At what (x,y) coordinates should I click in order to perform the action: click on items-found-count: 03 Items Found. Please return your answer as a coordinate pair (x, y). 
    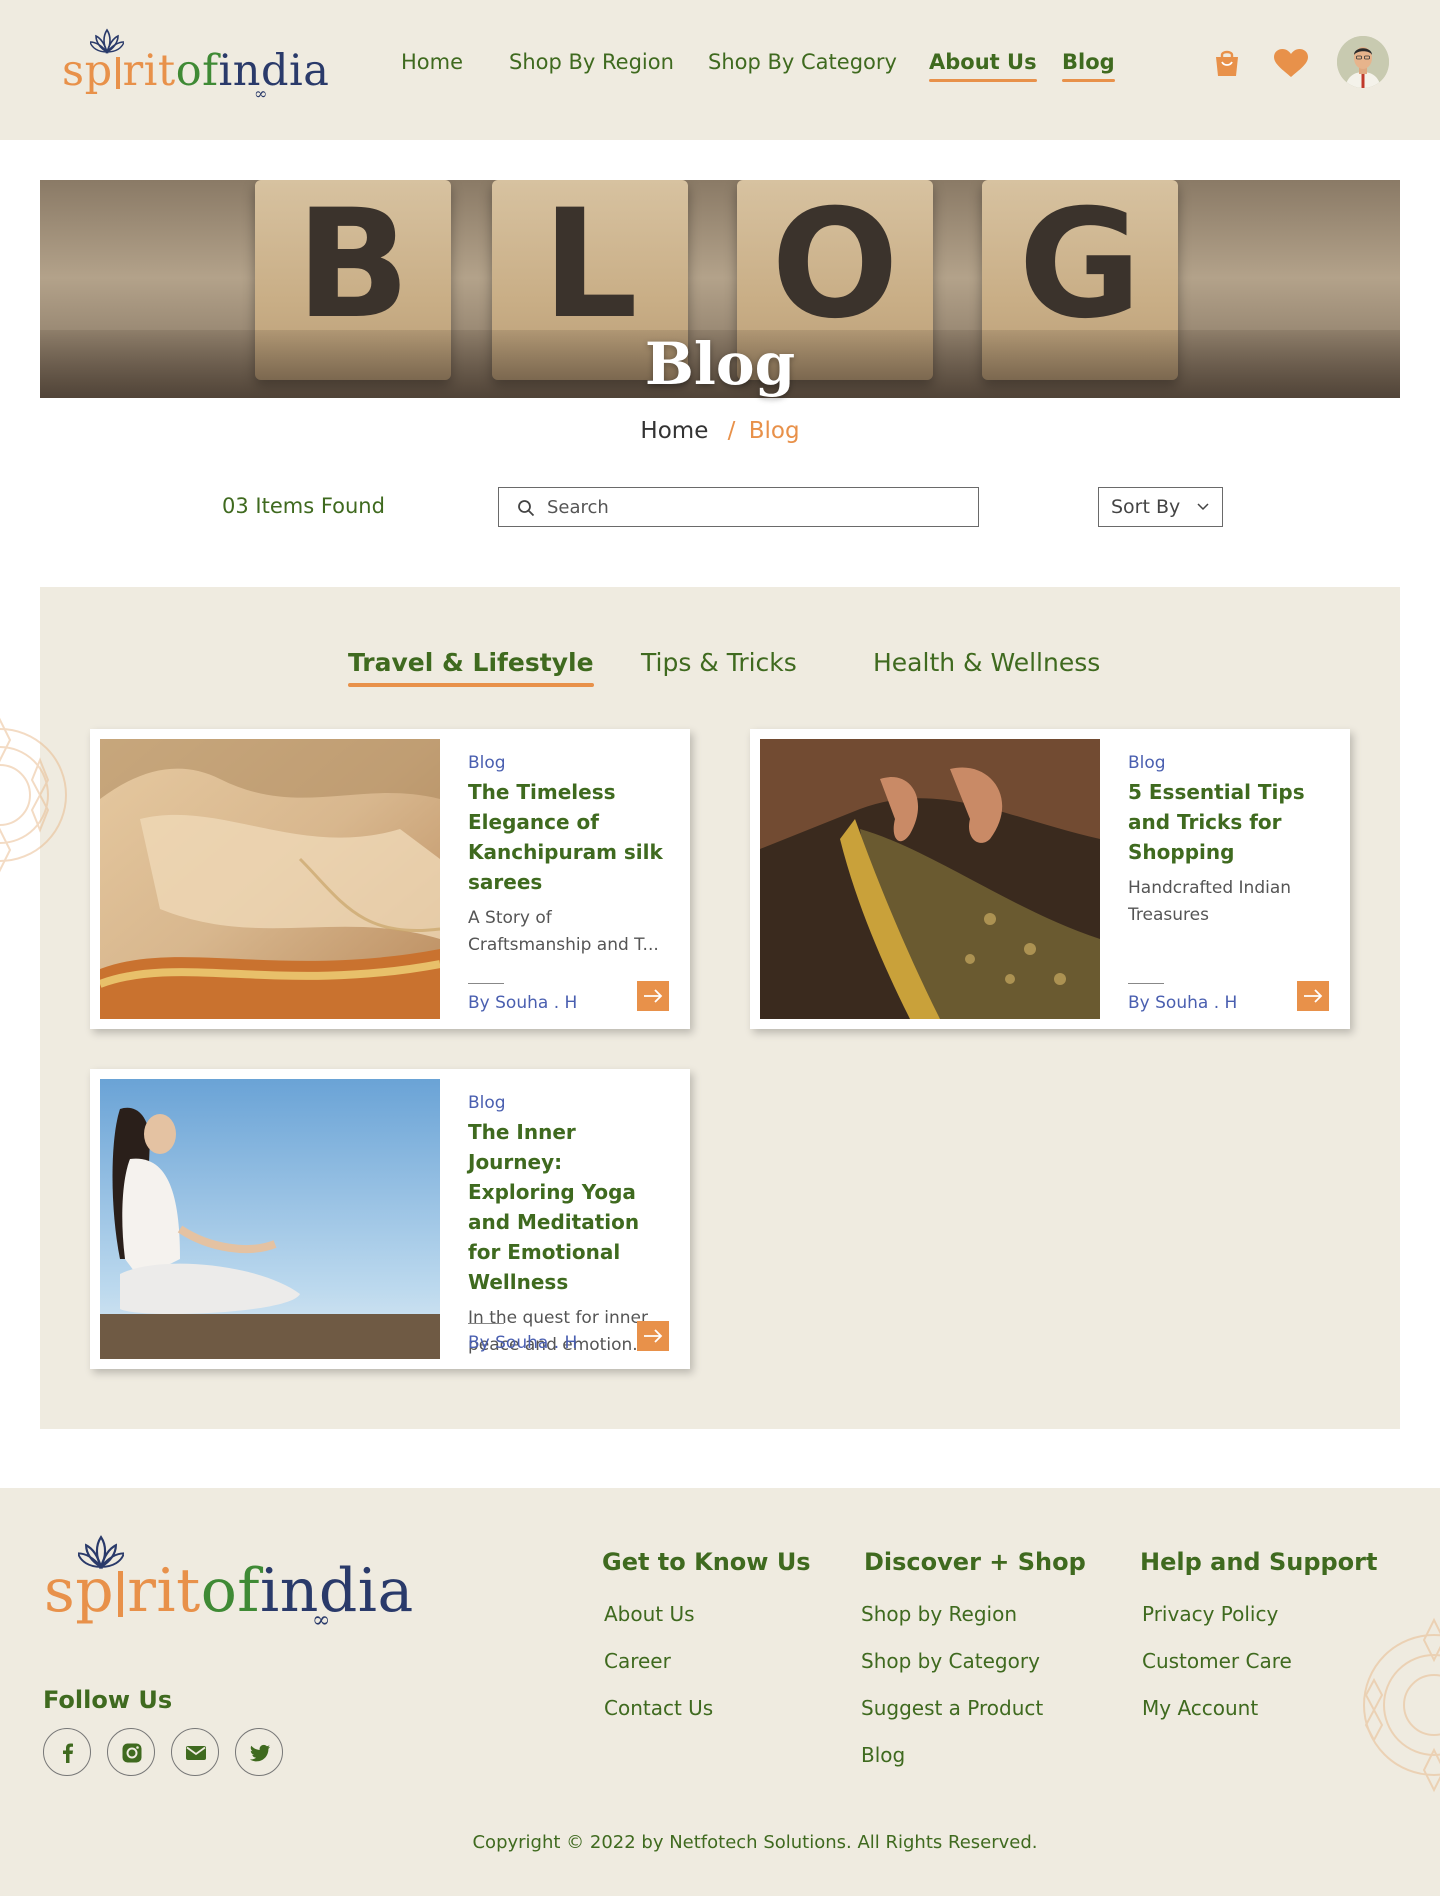
    Looking at the image, I should click on (303, 506).